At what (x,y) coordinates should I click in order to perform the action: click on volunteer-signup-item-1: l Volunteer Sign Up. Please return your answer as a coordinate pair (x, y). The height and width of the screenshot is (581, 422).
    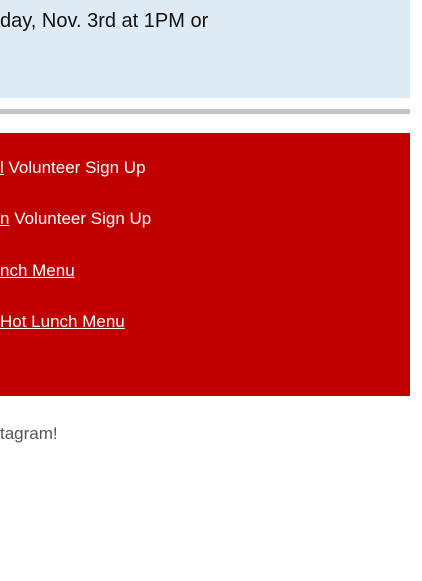
    Looking at the image, I should click on (73, 168).